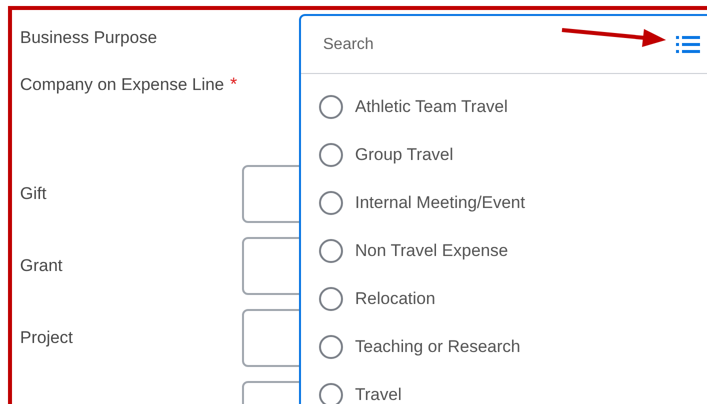 The height and width of the screenshot is (404, 707). Describe the element at coordinates (437, 347) in the screenshot. I see `option-label: Teaching or Research` at that location.